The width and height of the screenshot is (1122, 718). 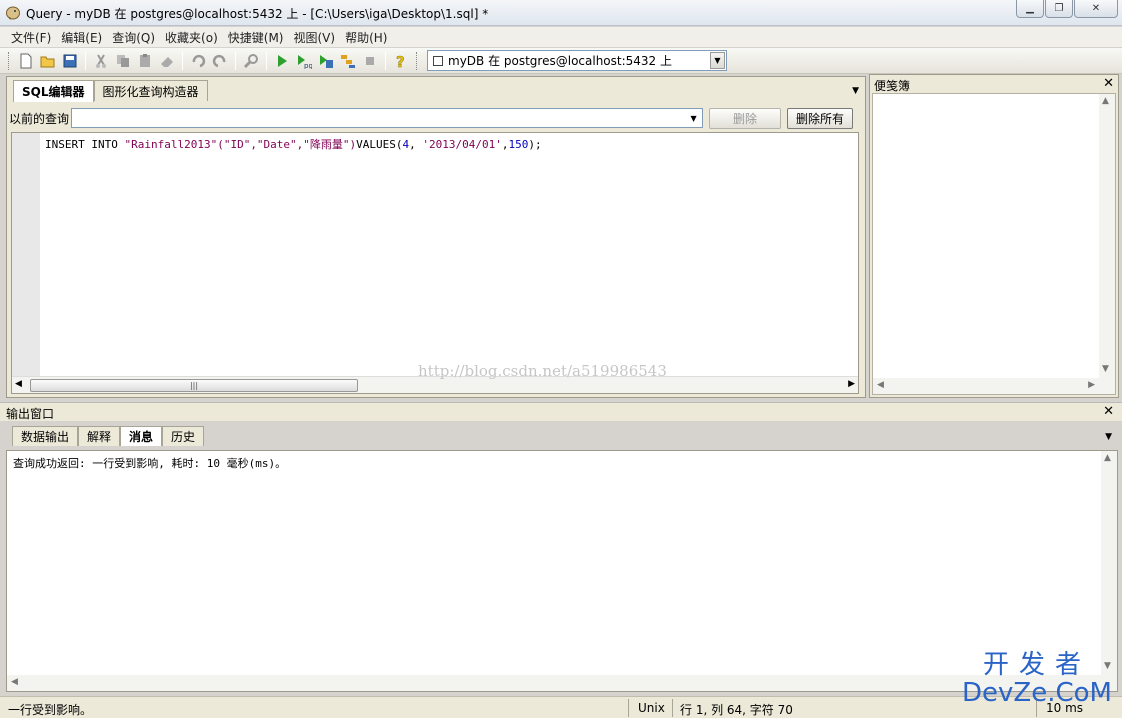 I want to click on line-number-gutter, so click(x=26, y=255).